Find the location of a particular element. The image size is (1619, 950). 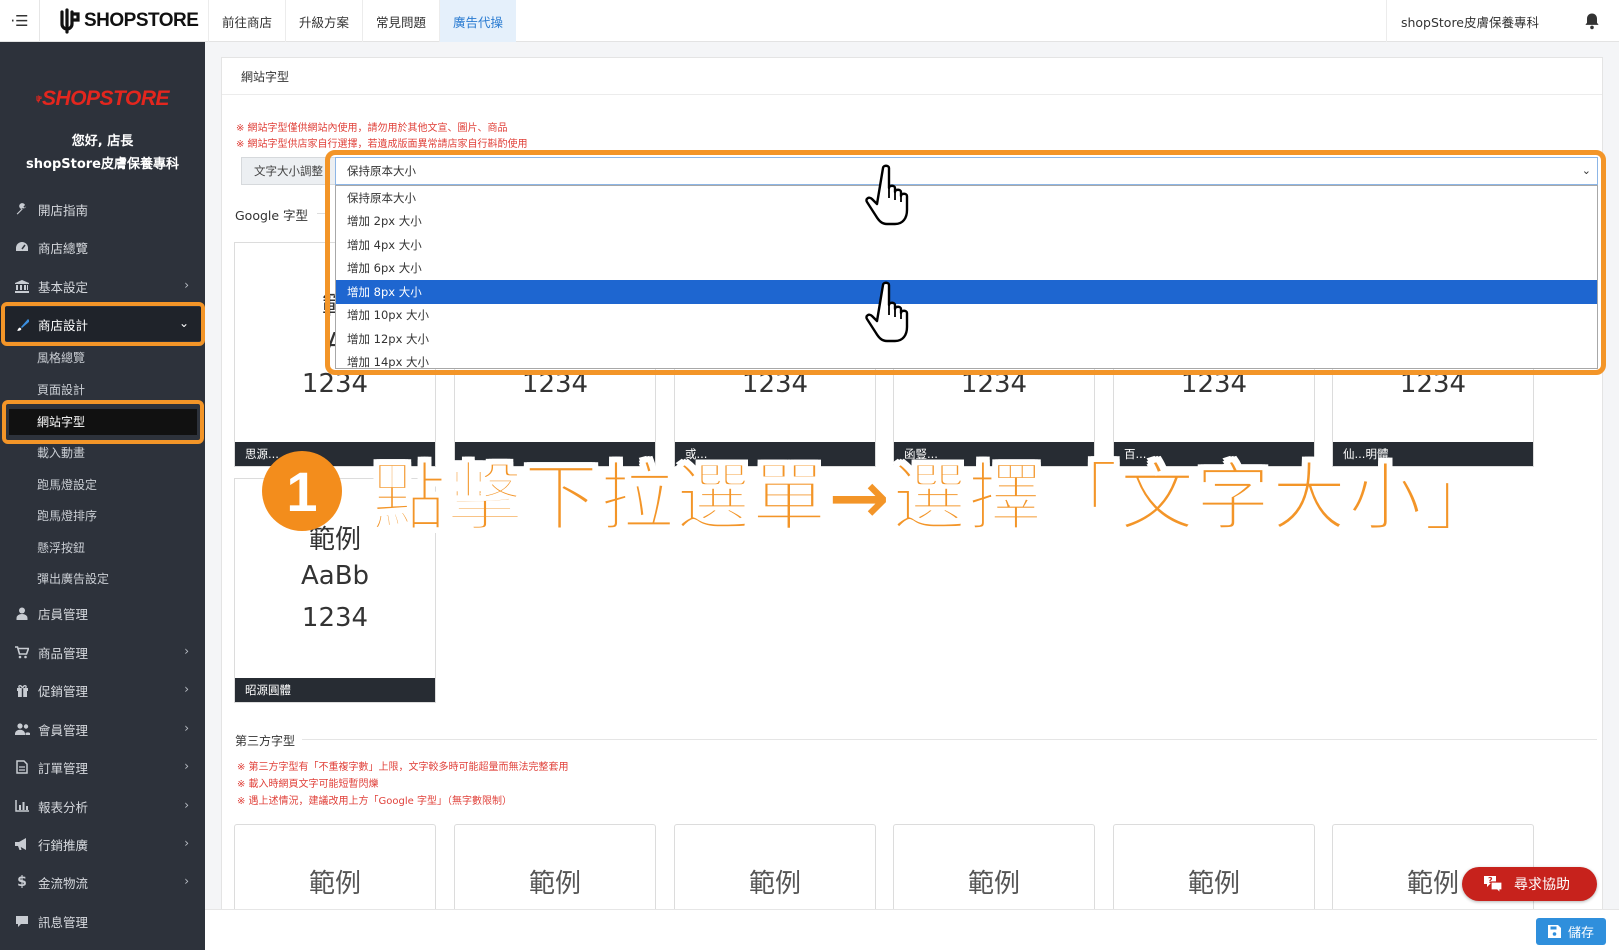

sidebar-item-label: 店員管理 is located at coordinates (63, 614).